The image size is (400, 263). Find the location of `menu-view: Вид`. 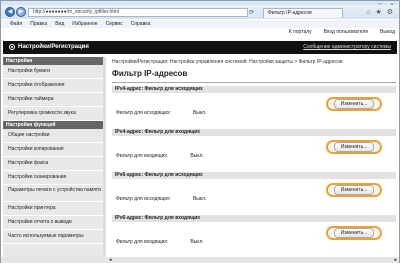

menu-view: Вид is located at coordinates (59, 24).